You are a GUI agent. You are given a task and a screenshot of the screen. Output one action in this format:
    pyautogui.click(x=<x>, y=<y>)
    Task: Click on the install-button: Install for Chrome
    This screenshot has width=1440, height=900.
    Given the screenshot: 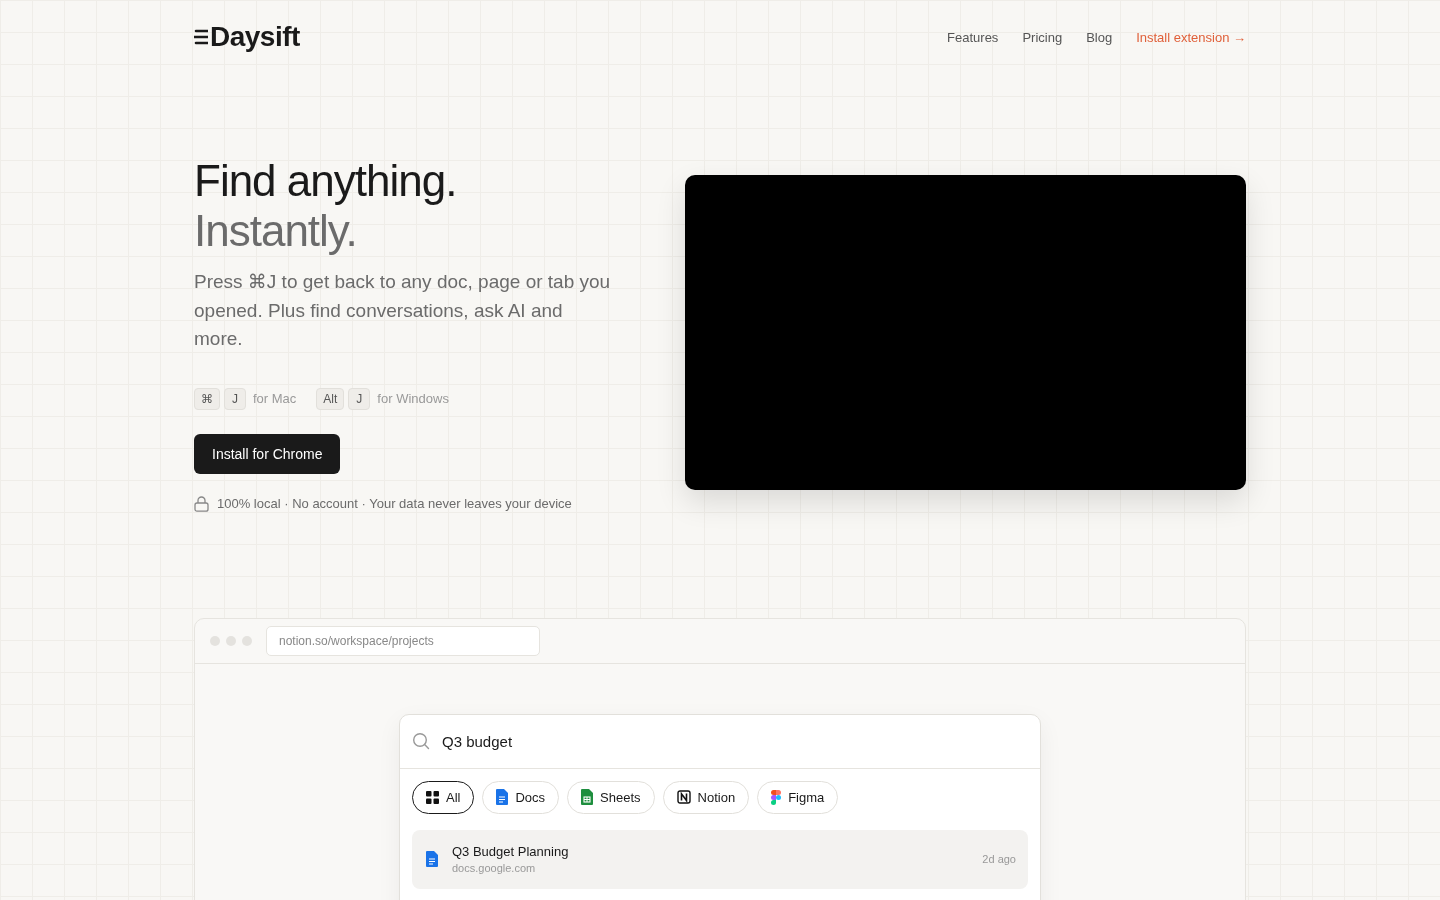 What is the action you would take?
    pyautogui.click(x=267, y=453)
    